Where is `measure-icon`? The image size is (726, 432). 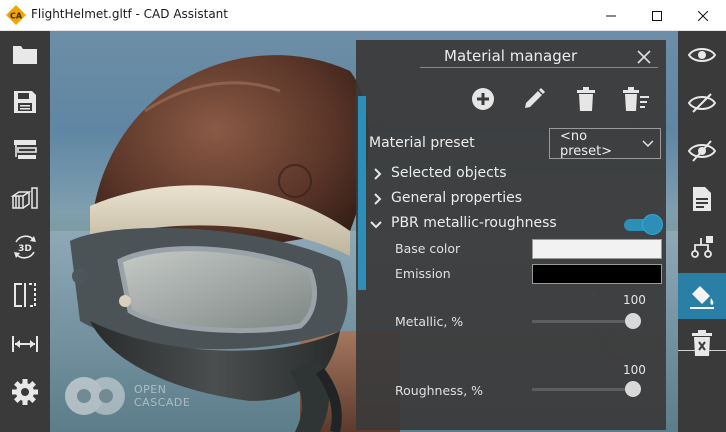 measure-icon is located at coordinates (25, 344).